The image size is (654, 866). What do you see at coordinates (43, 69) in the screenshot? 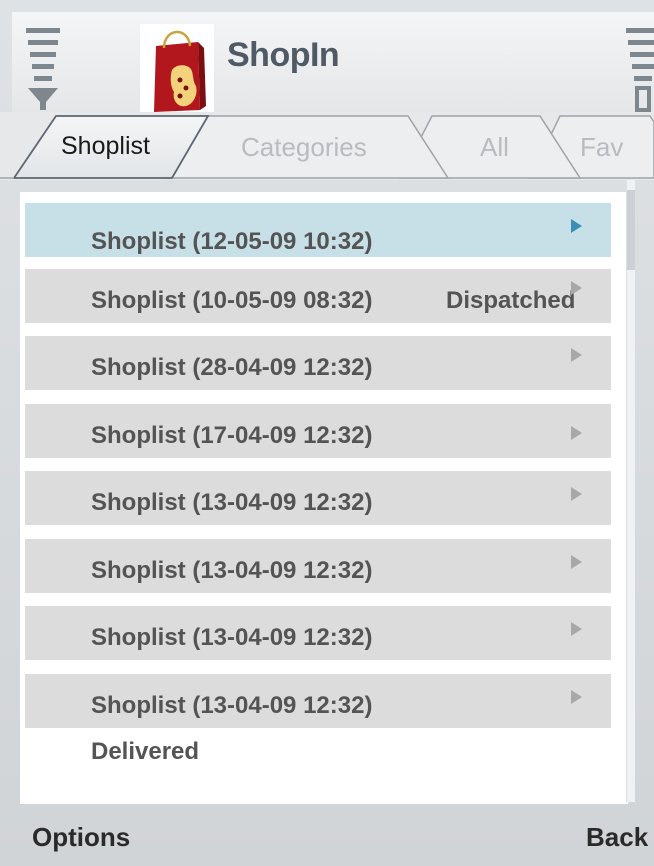
I see `signal-strength-icon` at bounding box center [43, 69].